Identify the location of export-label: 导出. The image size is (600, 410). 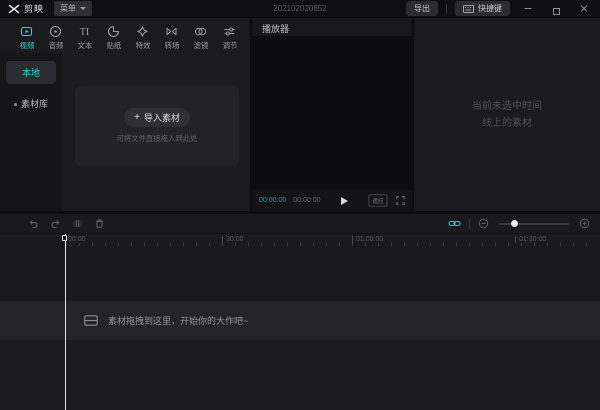
(422, 8).